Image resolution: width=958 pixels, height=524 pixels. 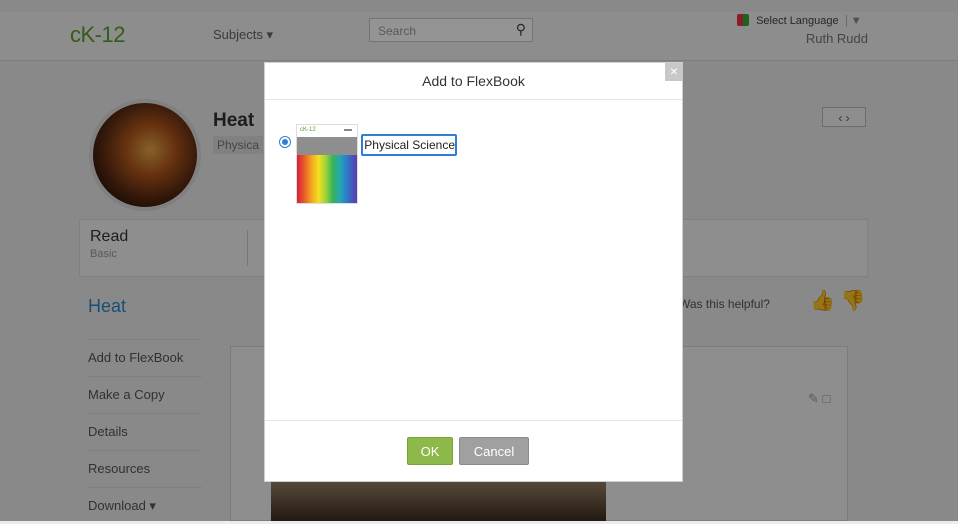 I want to click on cover-rainbow-stripes, so click(x=327, y=179).